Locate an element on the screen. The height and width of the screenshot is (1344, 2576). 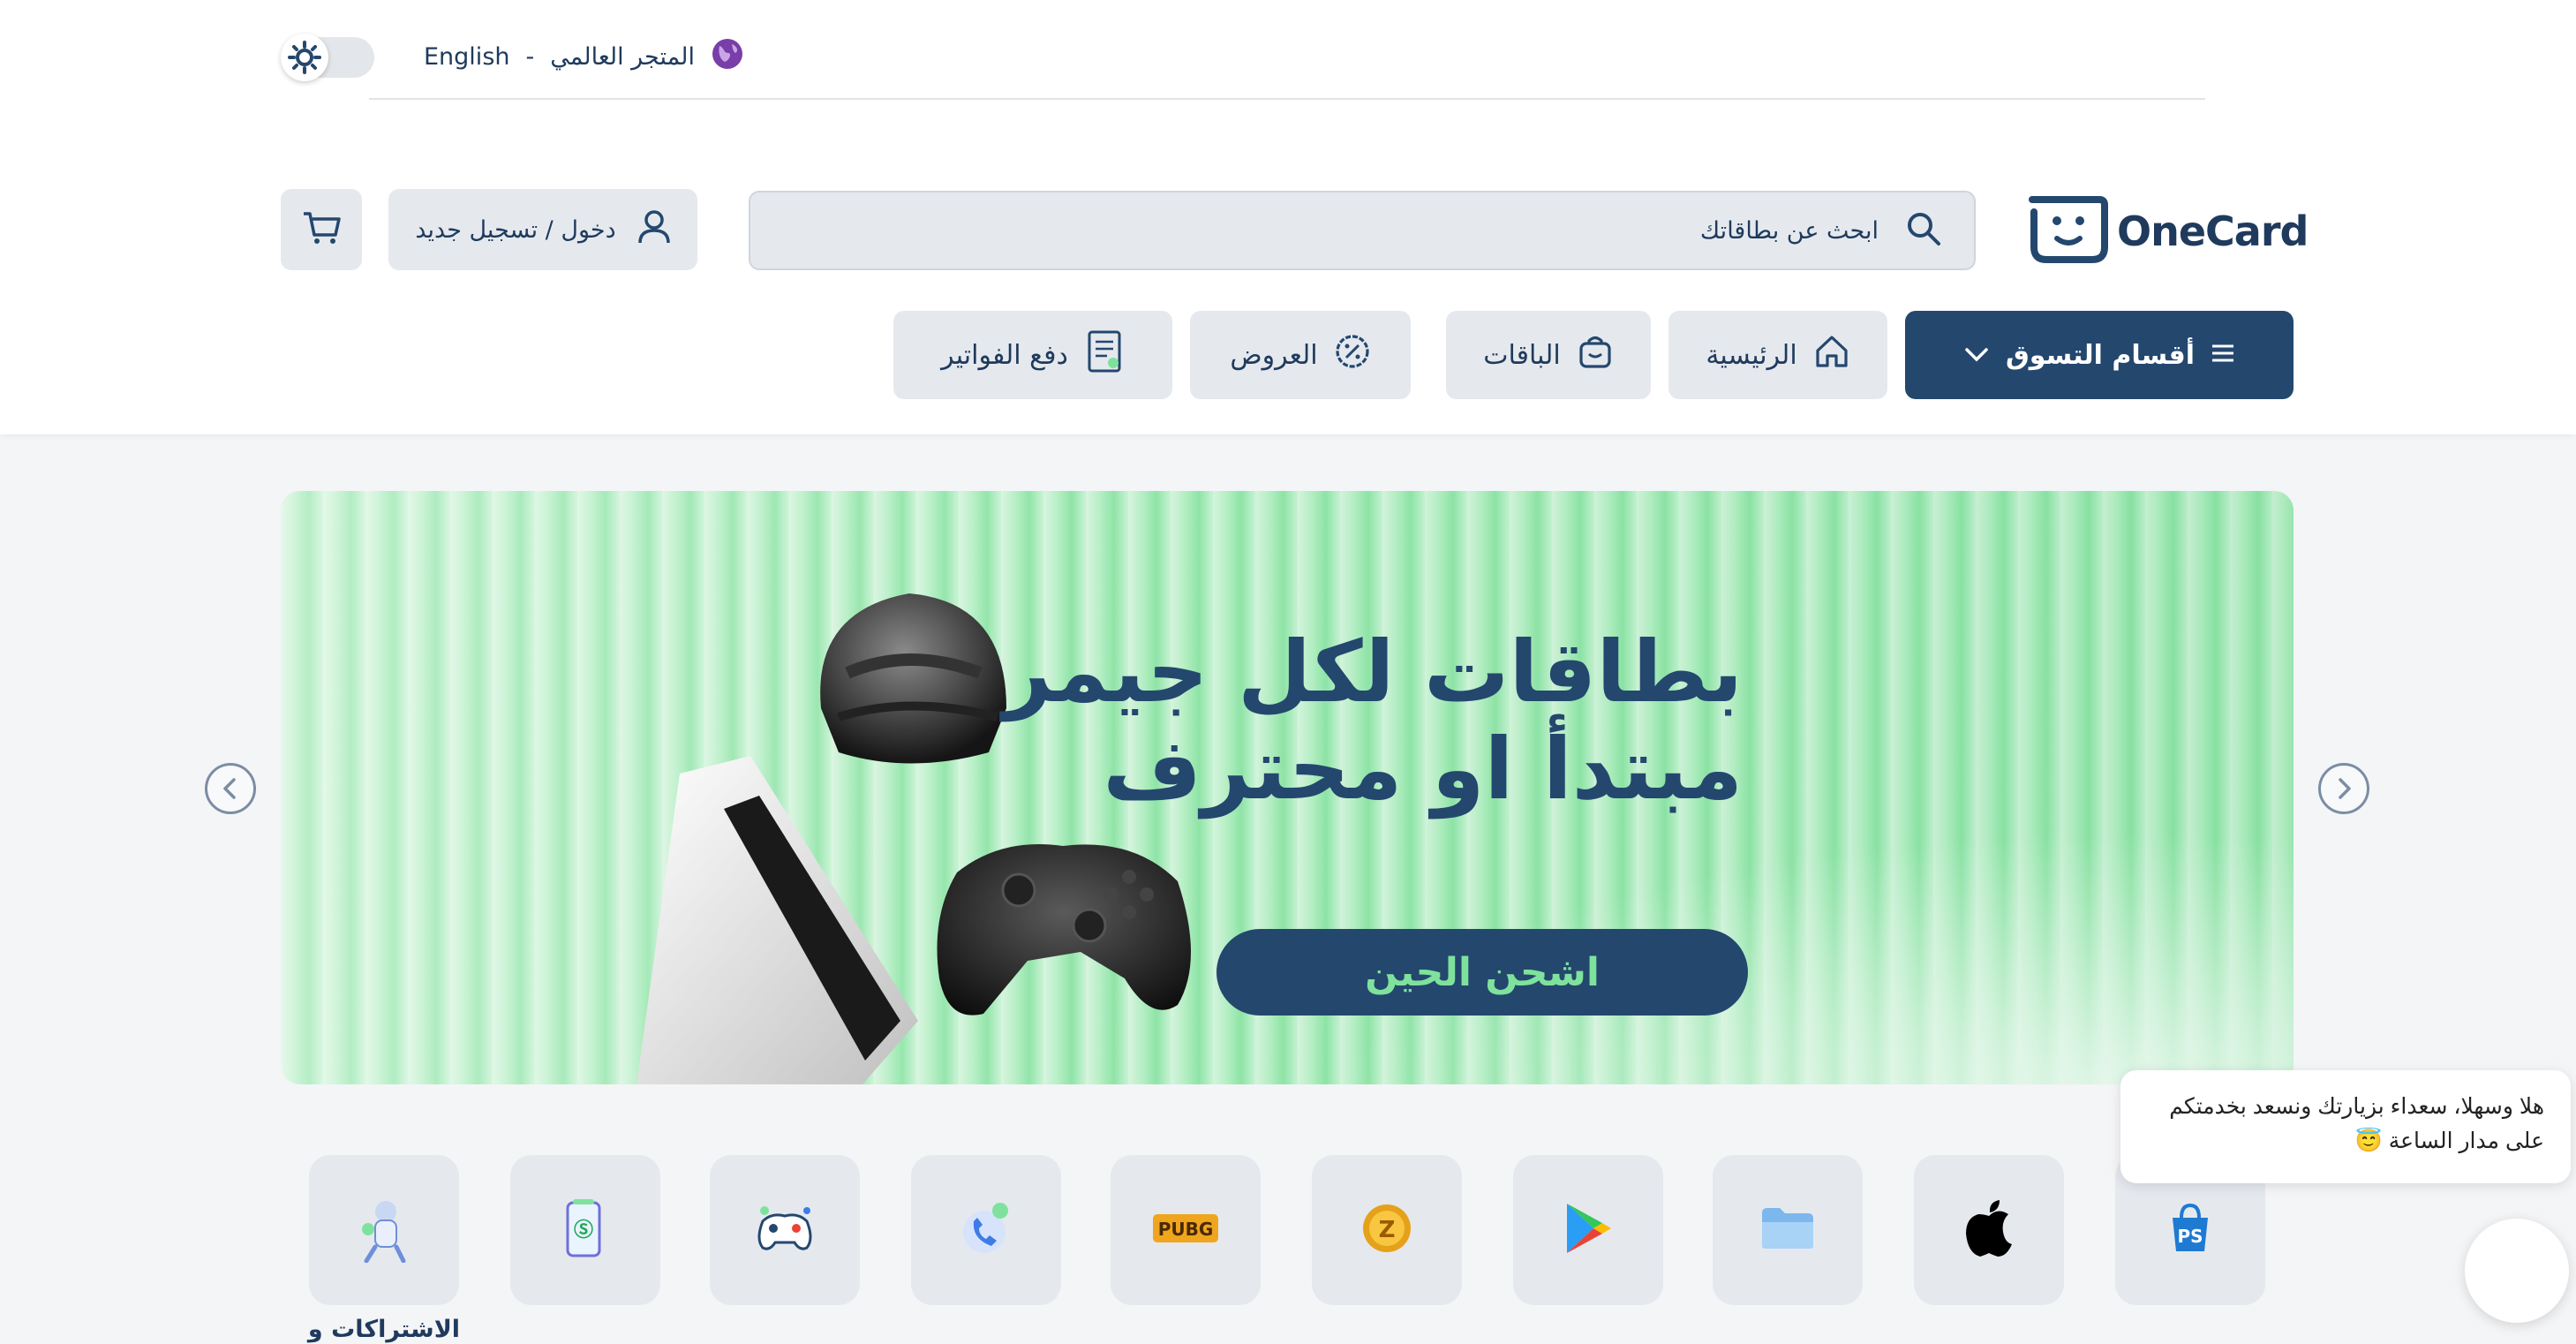
discount-icon is located at coordinates (1353, 355).